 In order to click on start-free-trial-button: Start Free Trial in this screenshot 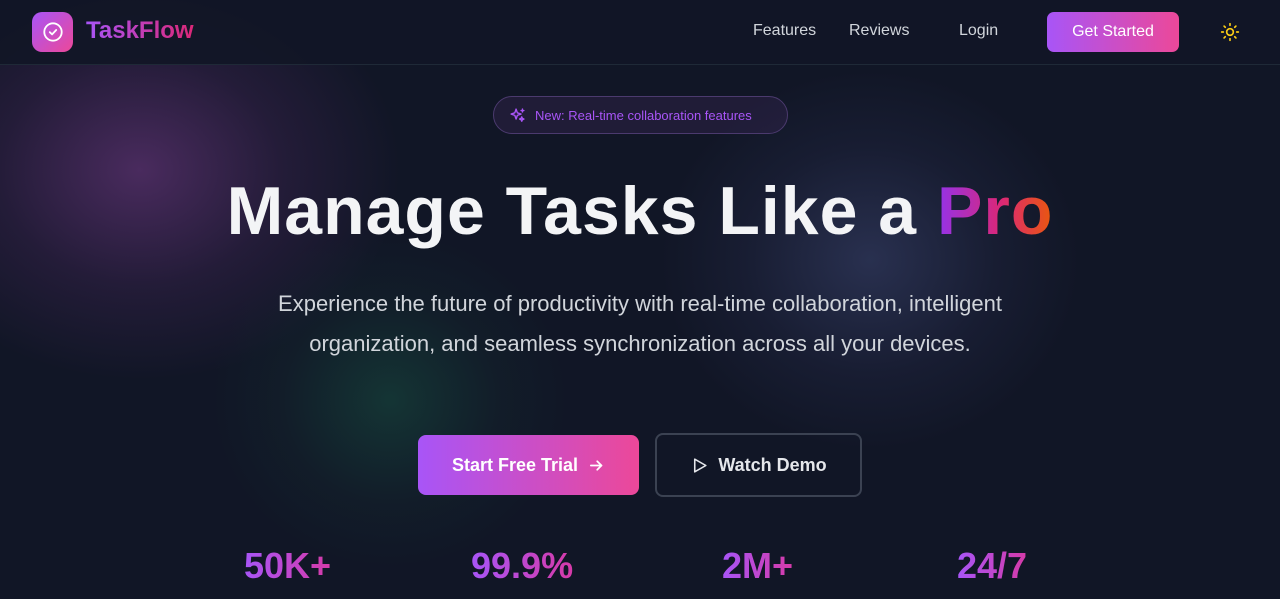, I will do `click(528, 465)`.